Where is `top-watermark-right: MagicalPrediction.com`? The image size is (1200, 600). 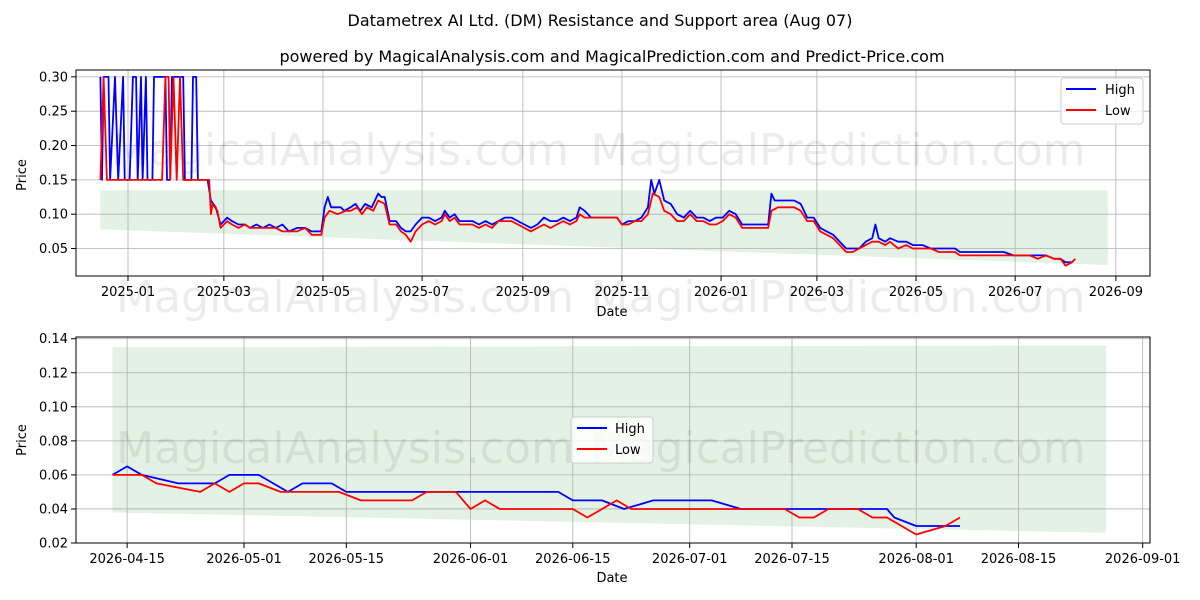
top-watermark-right: MagicalPrediction.com is located at coordinates (838, 150).